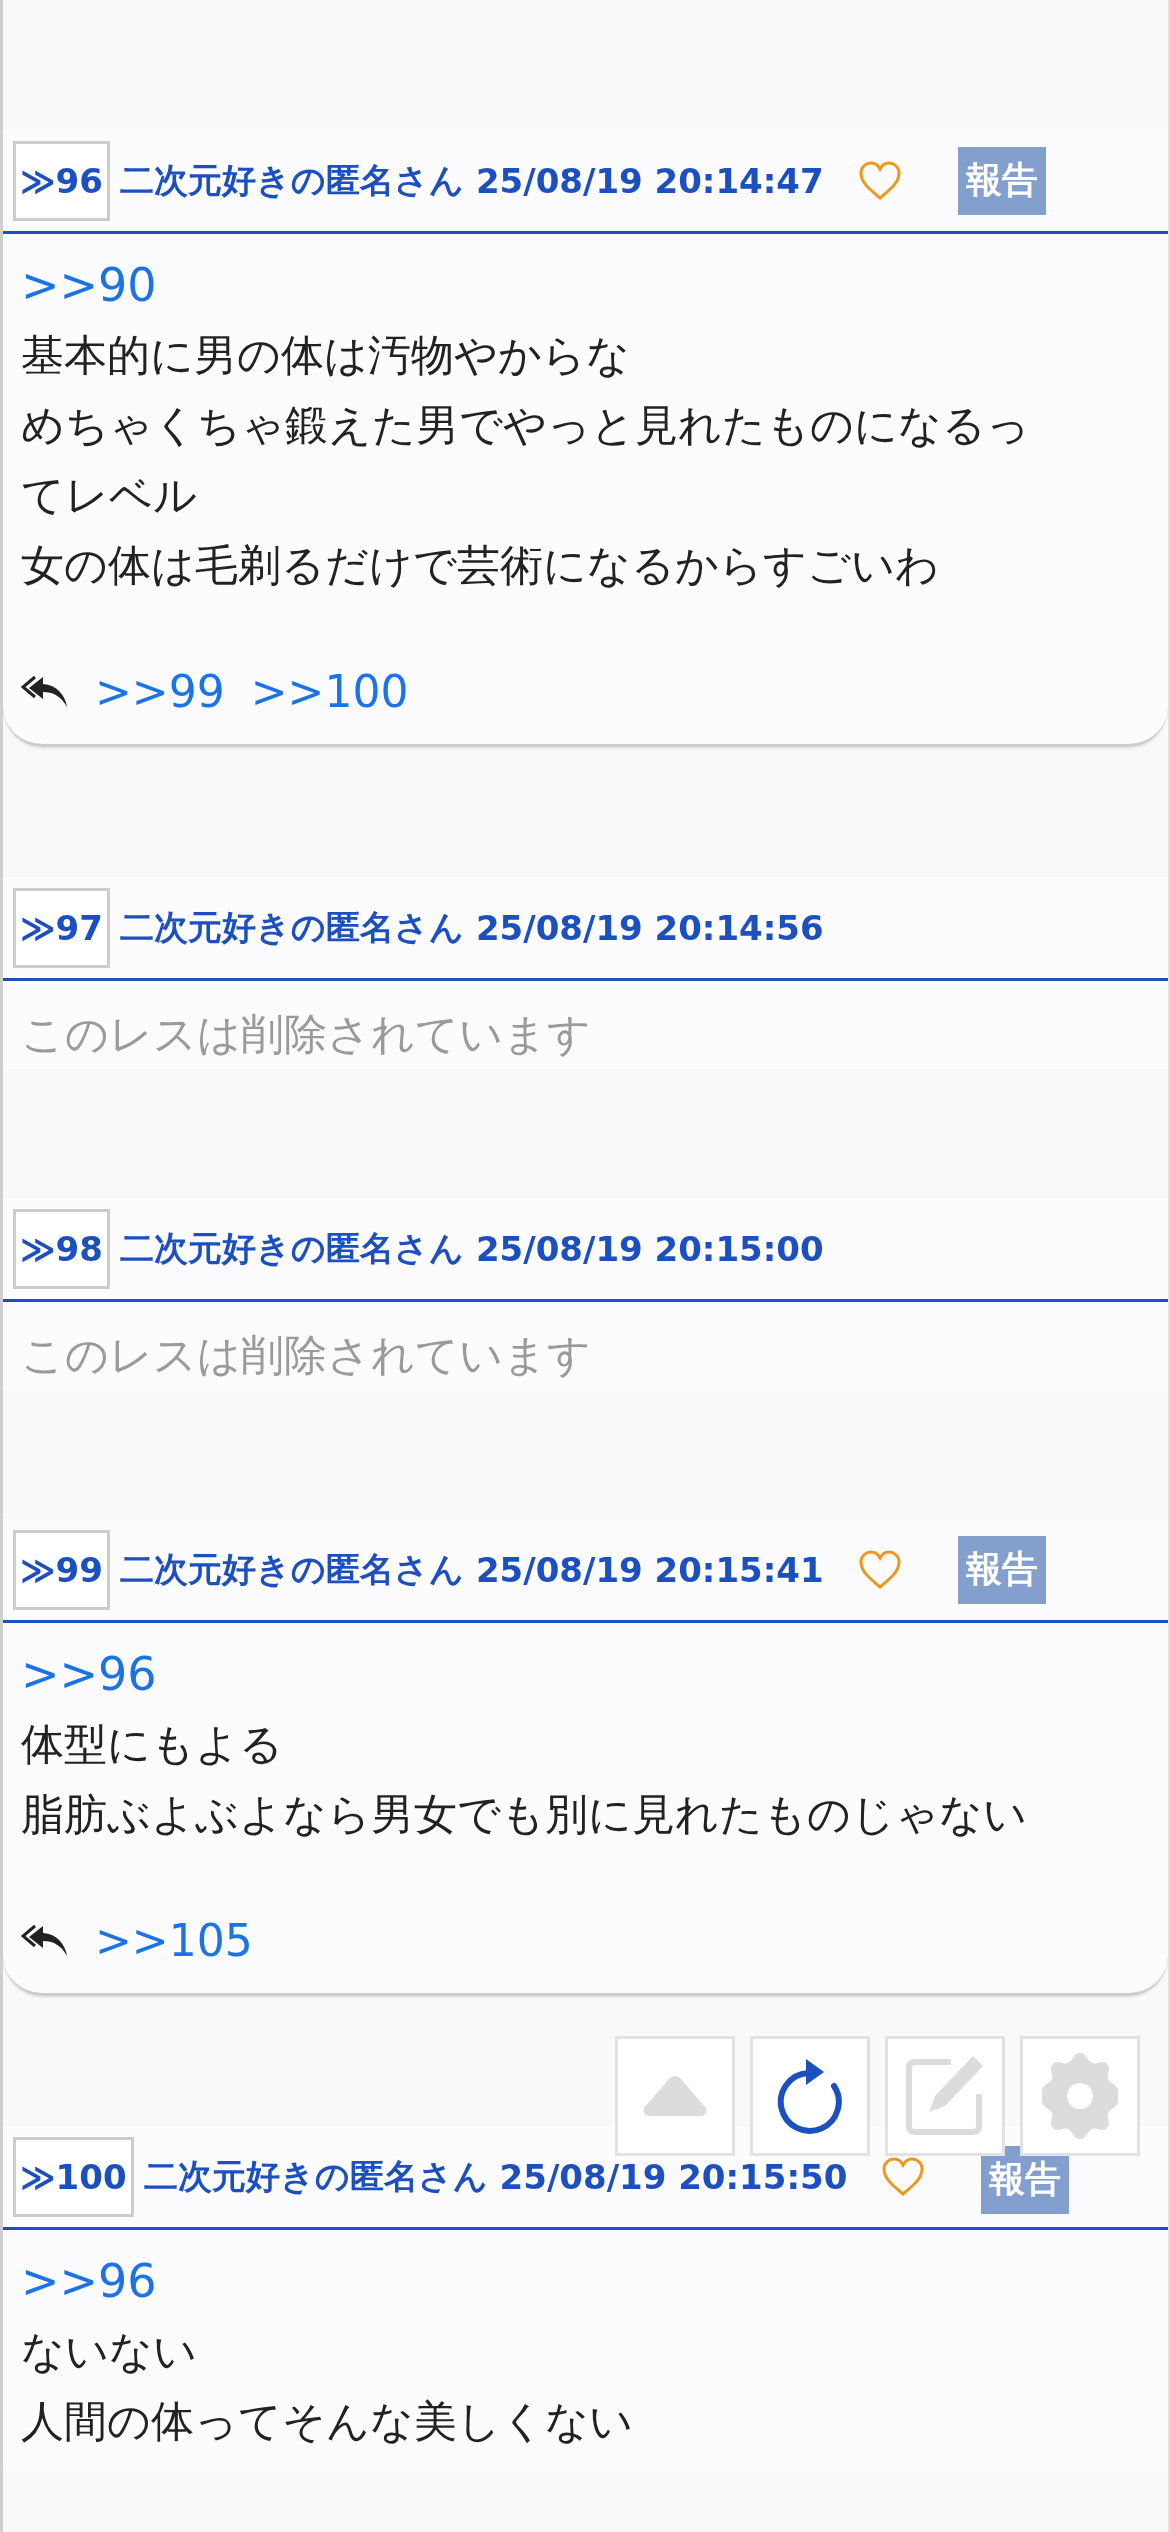  I want to click on post-date: 25/08/19 20:14:56, so click(649, 927).